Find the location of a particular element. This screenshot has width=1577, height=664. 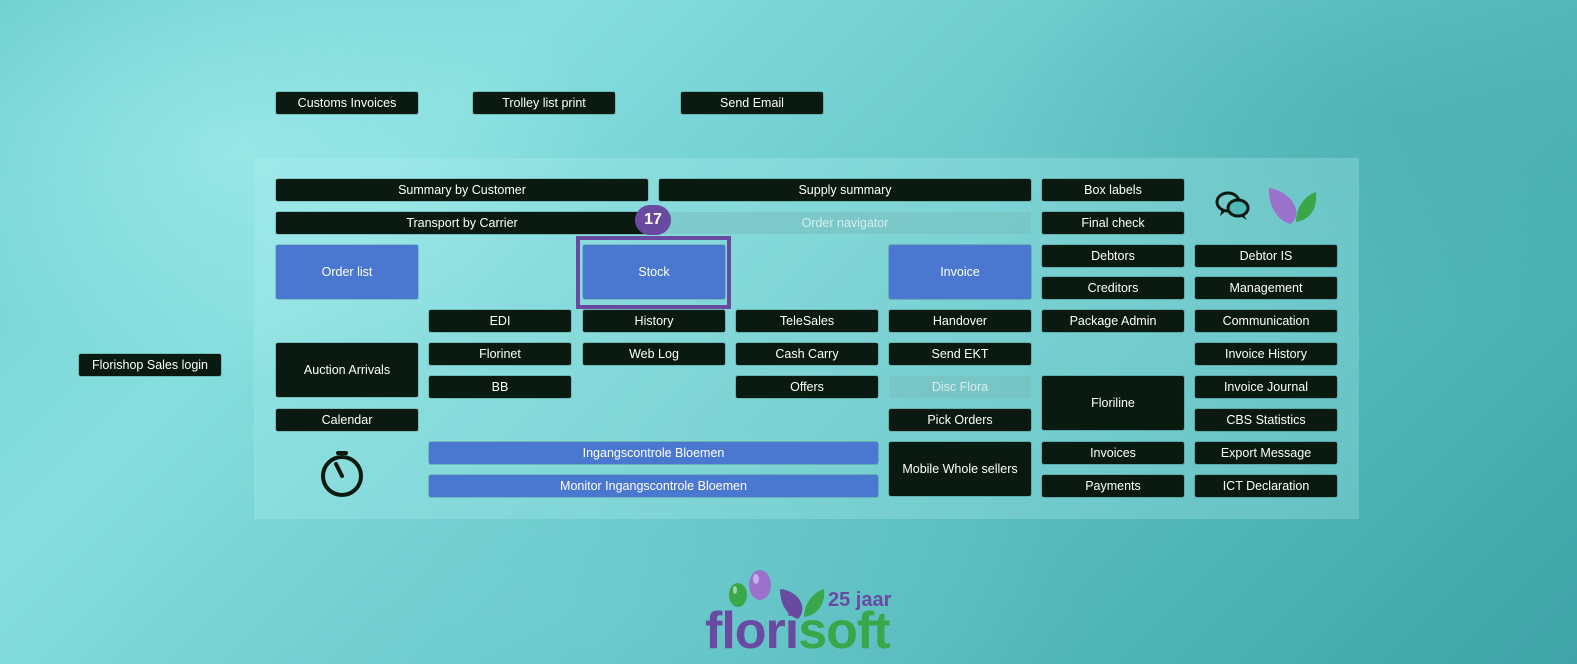

florinet-button: Florinet is located at coordinates (500, 354).